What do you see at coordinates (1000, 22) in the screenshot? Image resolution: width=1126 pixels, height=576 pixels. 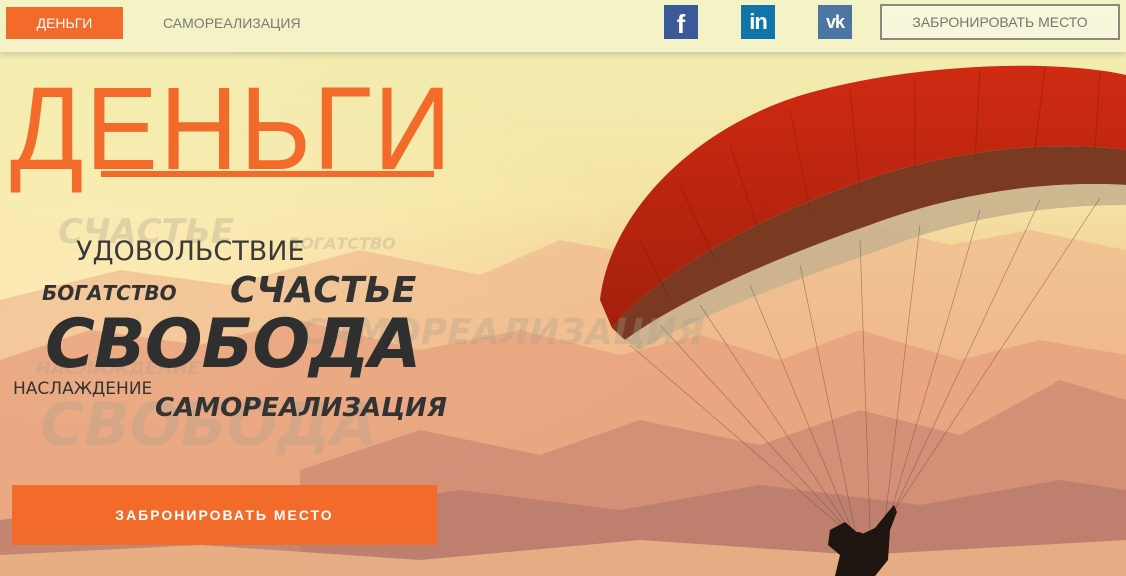 I see `book-place-button-top: ЗАБРОНИРОВАТЬ МЕСТО` at bounding box center [1000, 22].